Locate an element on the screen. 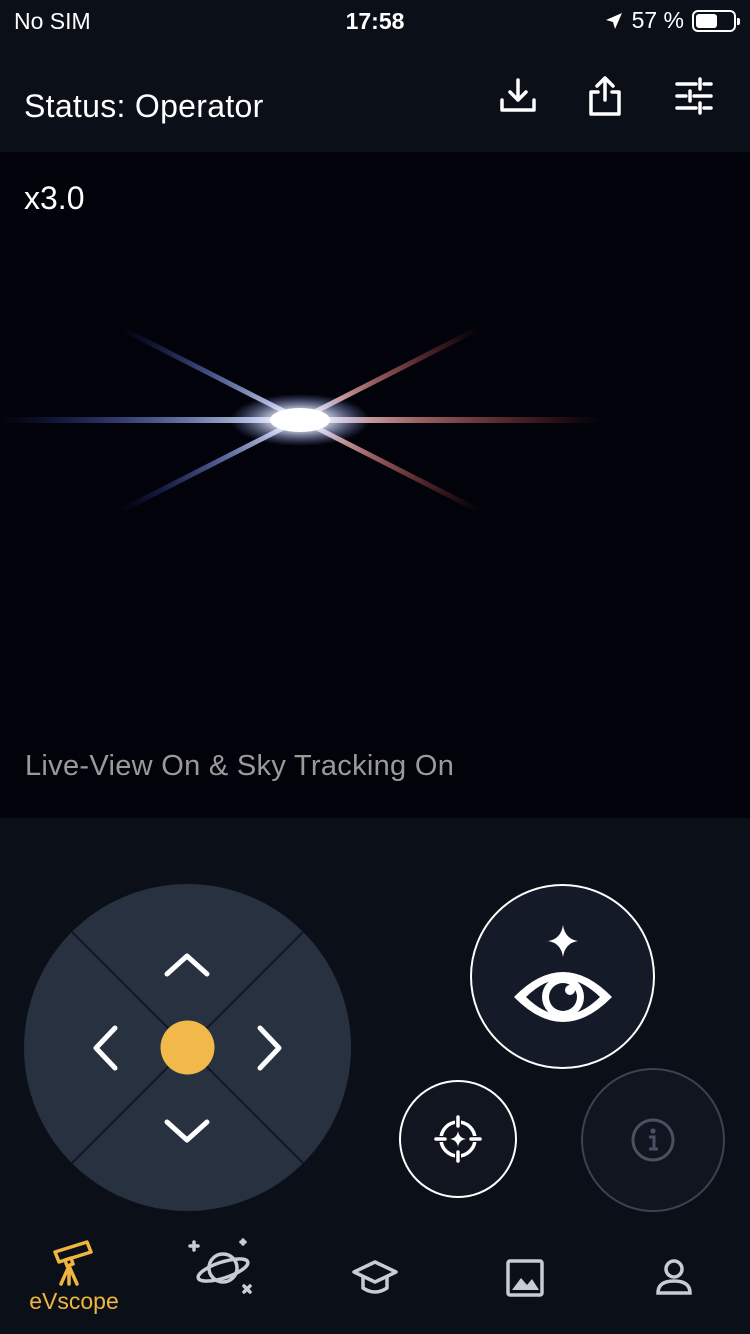 This screenshot has height=1334, width=750. settings-button is located at coordinates (694, 96).